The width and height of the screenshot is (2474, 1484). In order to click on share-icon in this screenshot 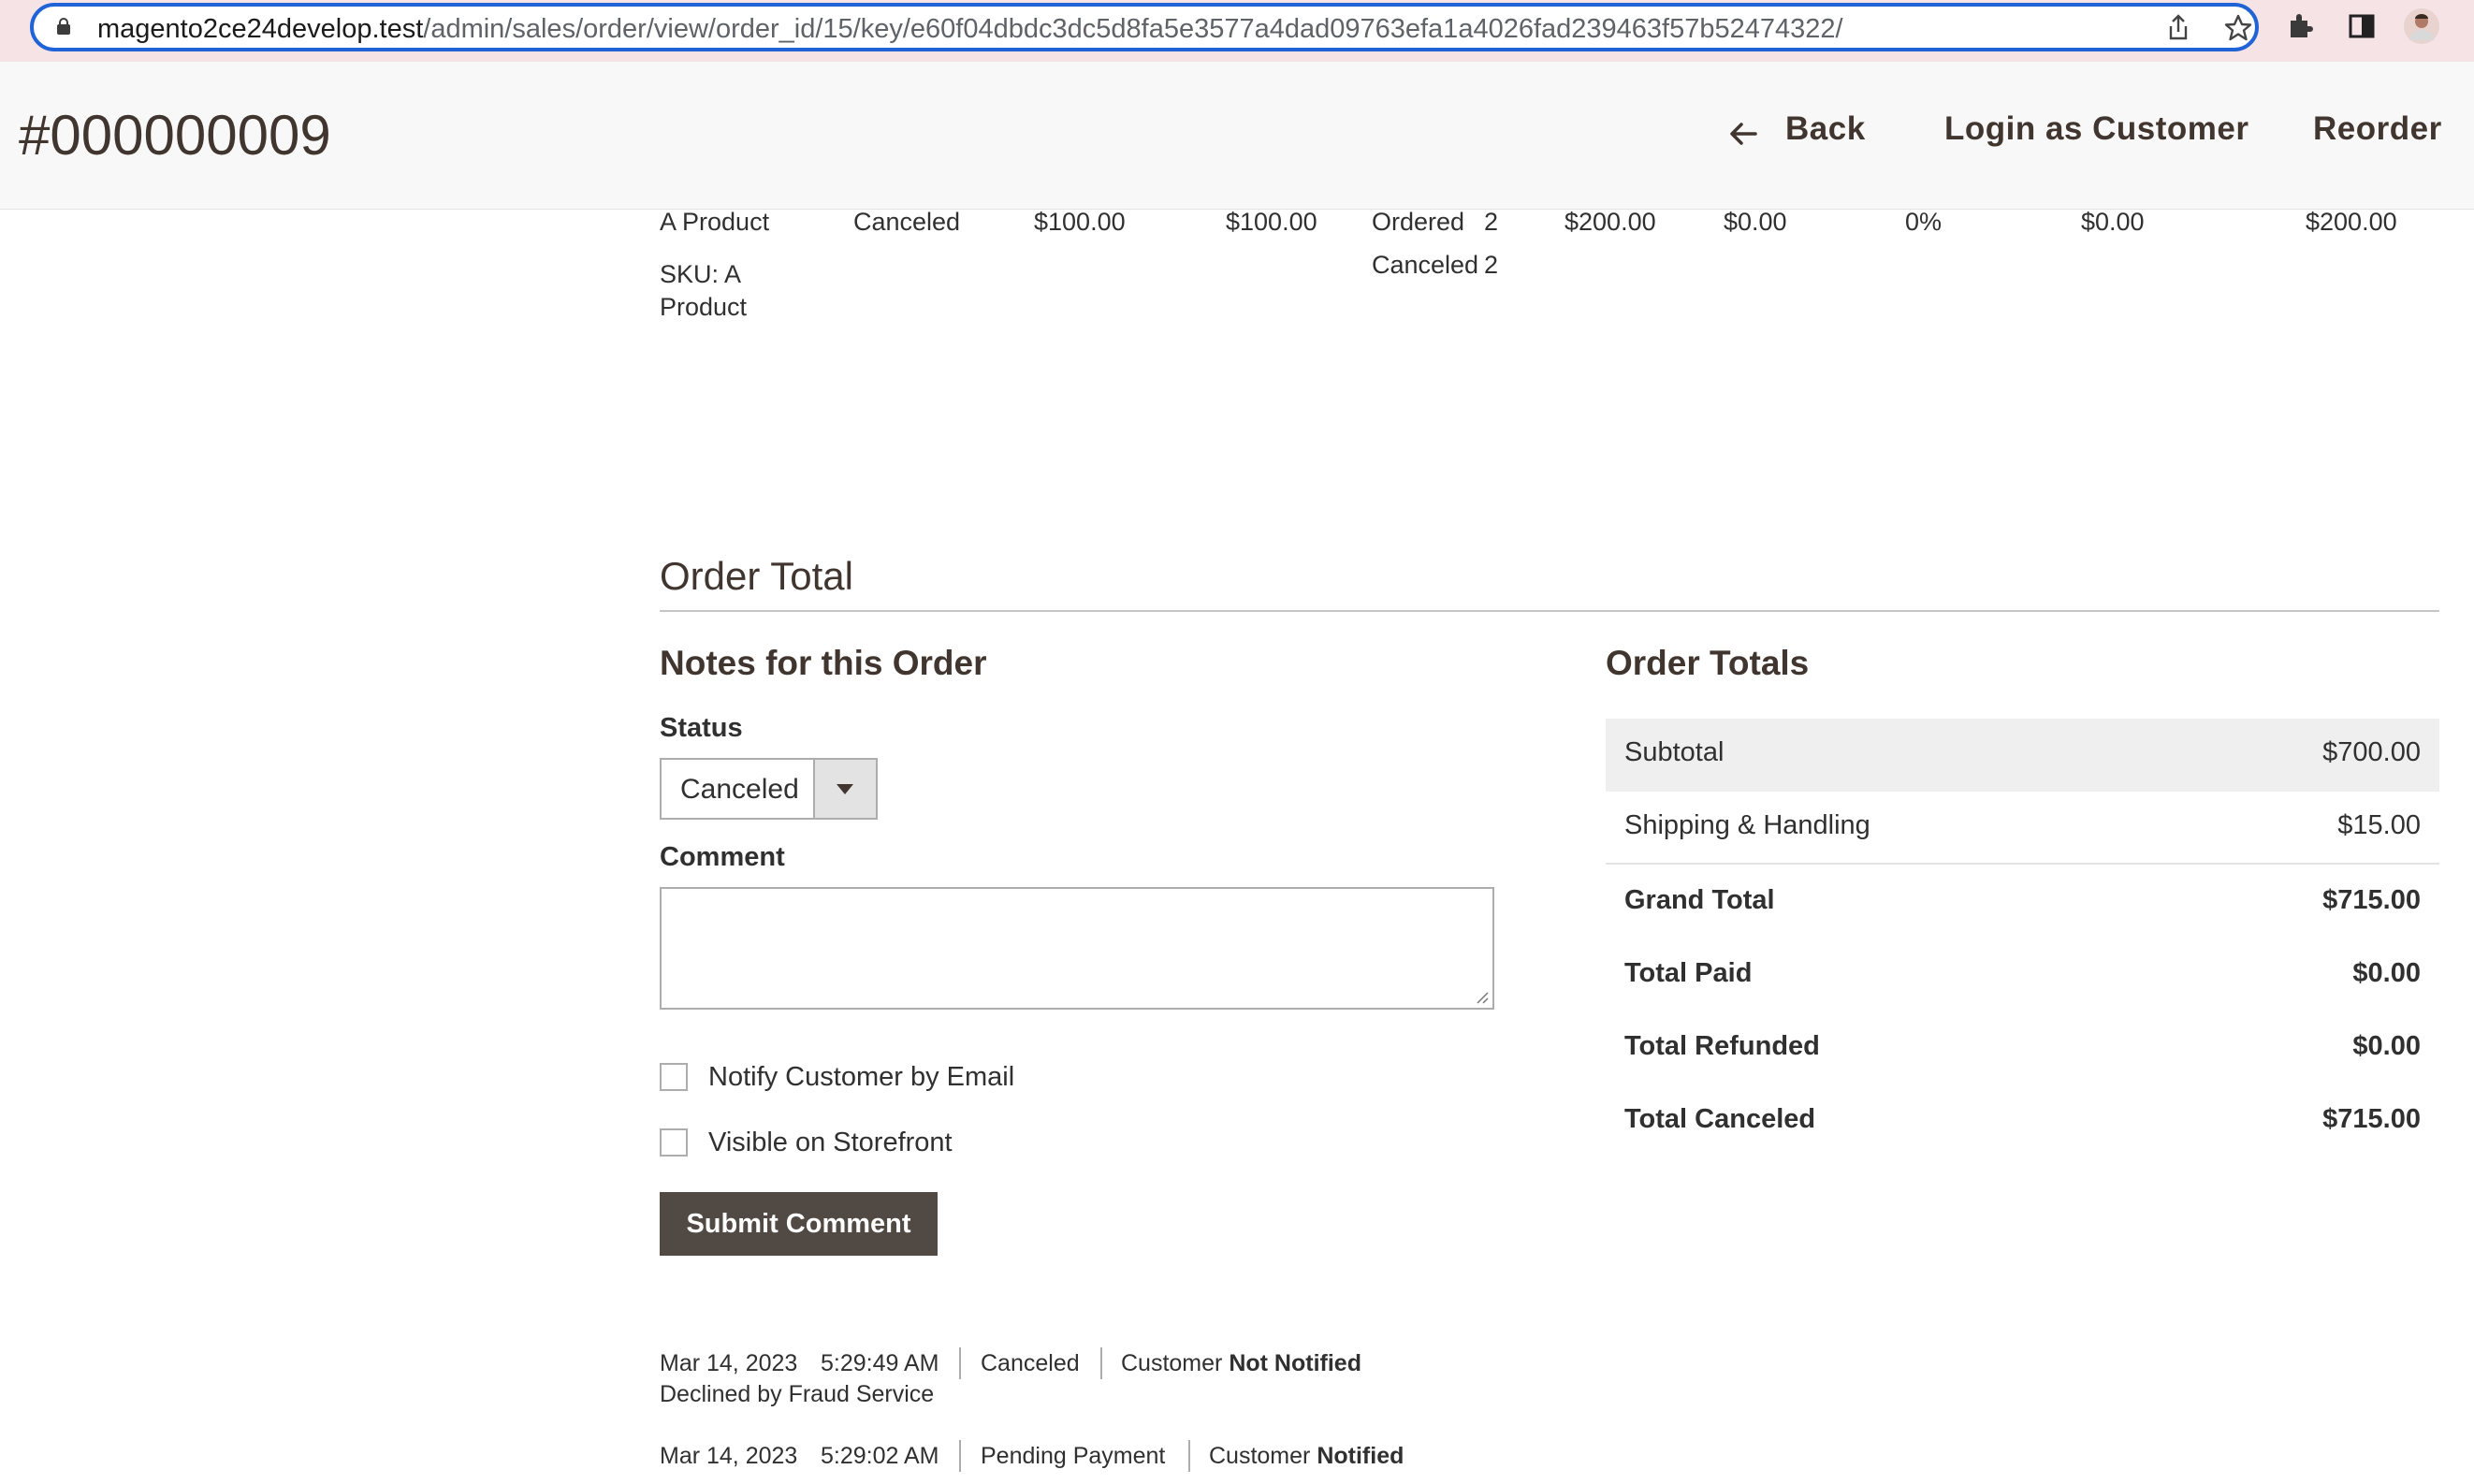, I will do `click(2178, 28)`.